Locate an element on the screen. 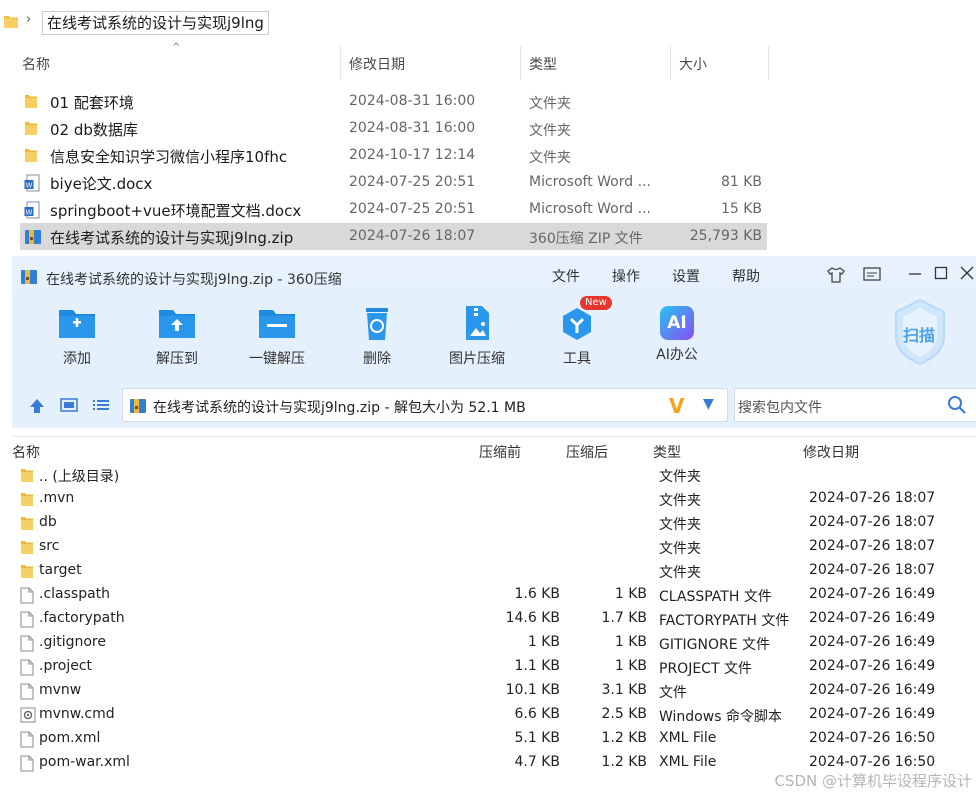  entry-date: 2024-07-26 18:07 is located at coordinates (872, 522).